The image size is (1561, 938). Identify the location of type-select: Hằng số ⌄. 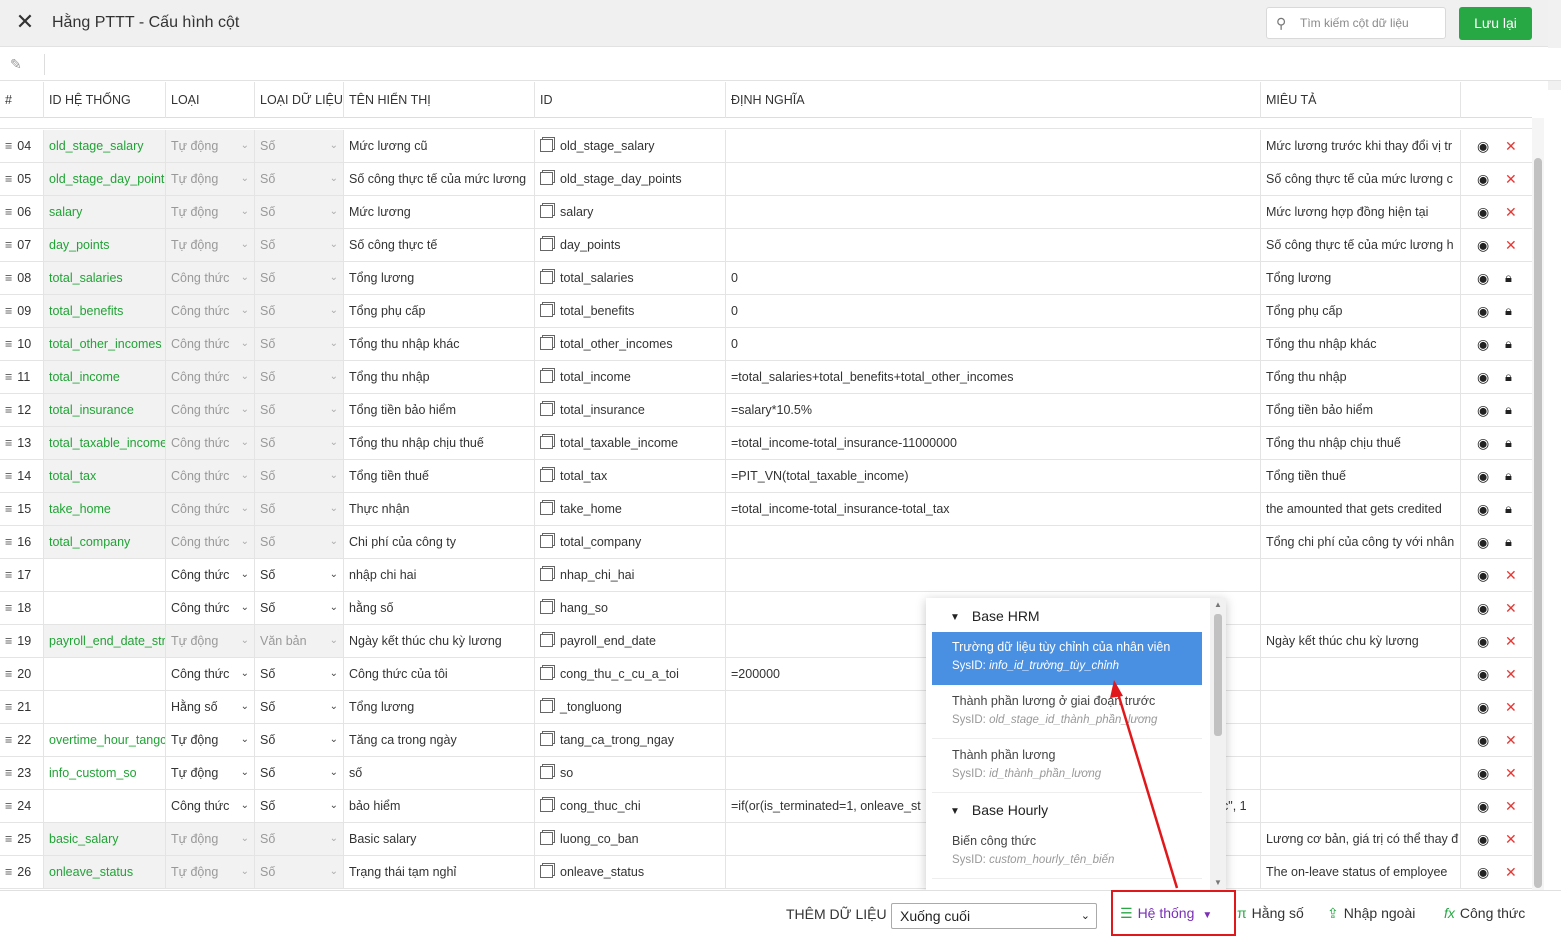
(210, 707).